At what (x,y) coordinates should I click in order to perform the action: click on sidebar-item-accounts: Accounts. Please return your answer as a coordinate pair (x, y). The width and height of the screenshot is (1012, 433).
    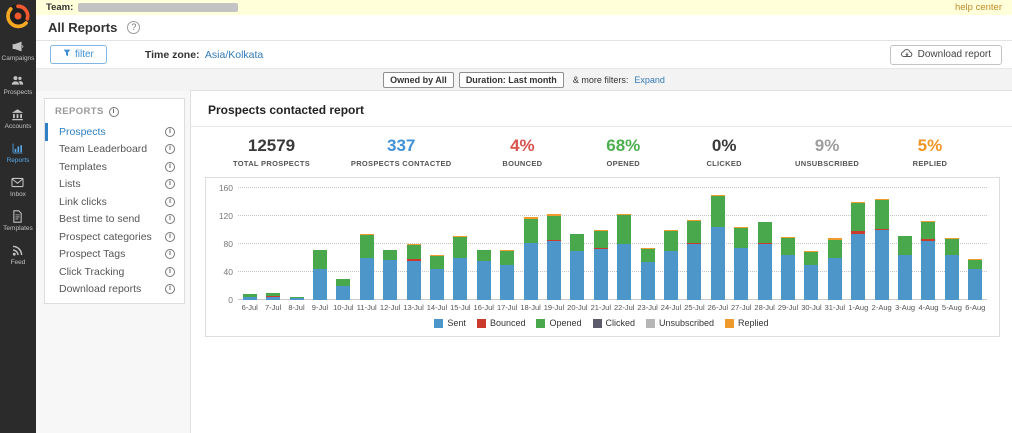
    Looking at the image, I should click on (18, 119).